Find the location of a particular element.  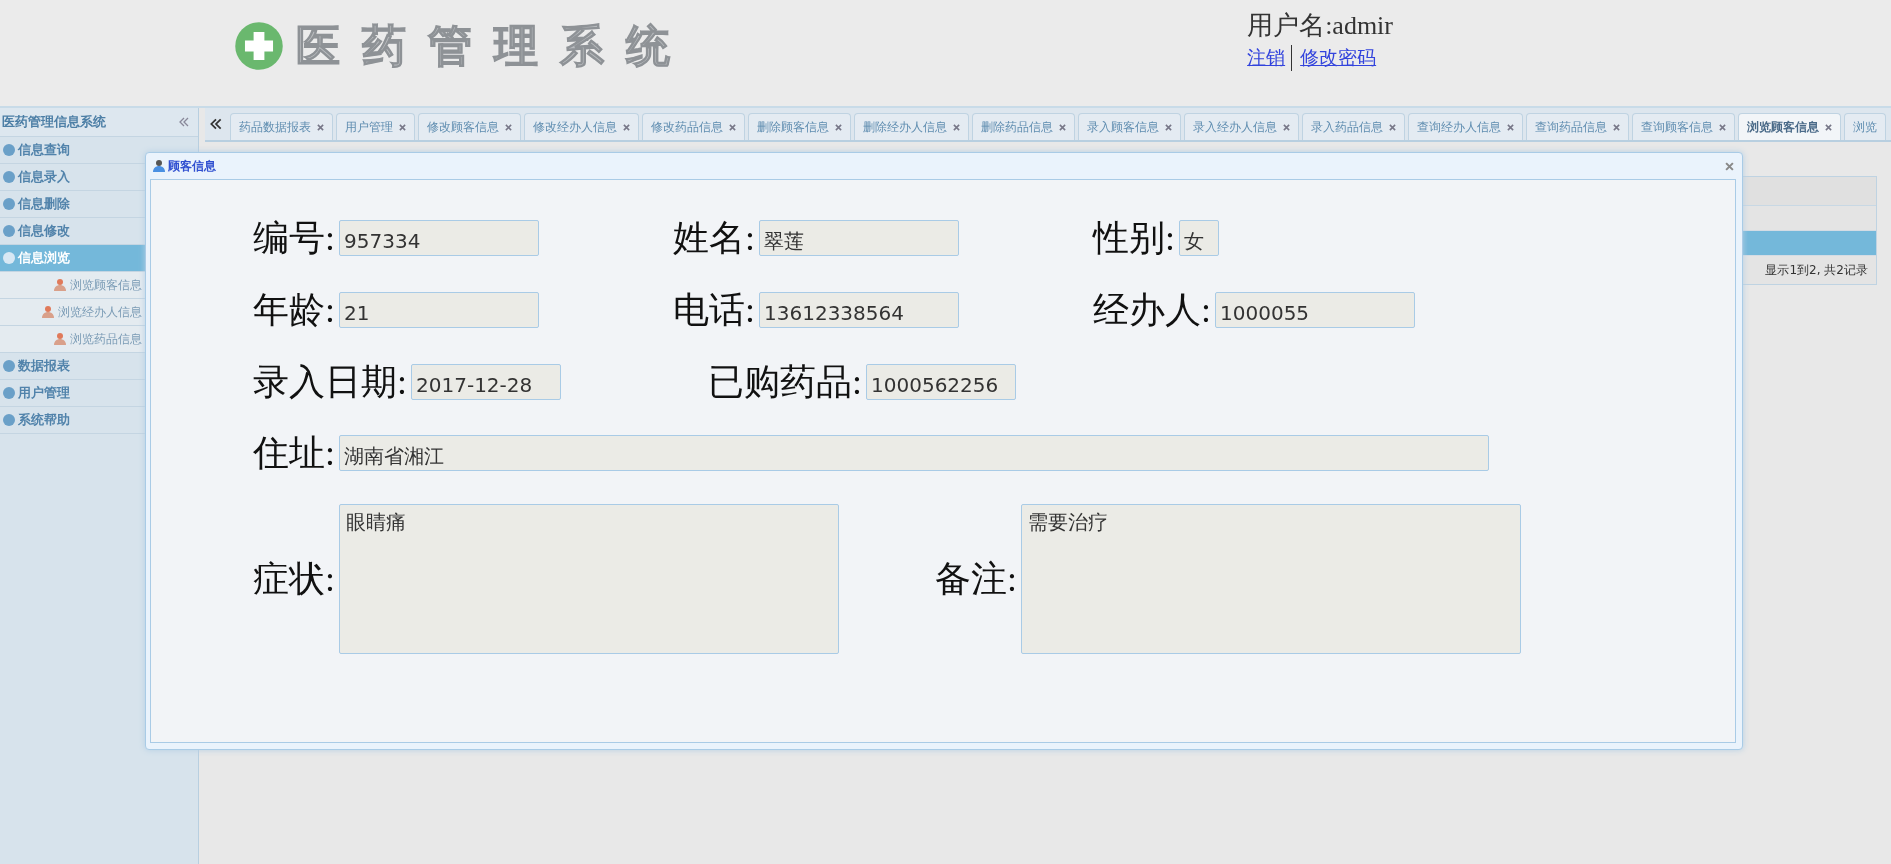

double-chevron-left-icon is located at coordinates (216, 124).